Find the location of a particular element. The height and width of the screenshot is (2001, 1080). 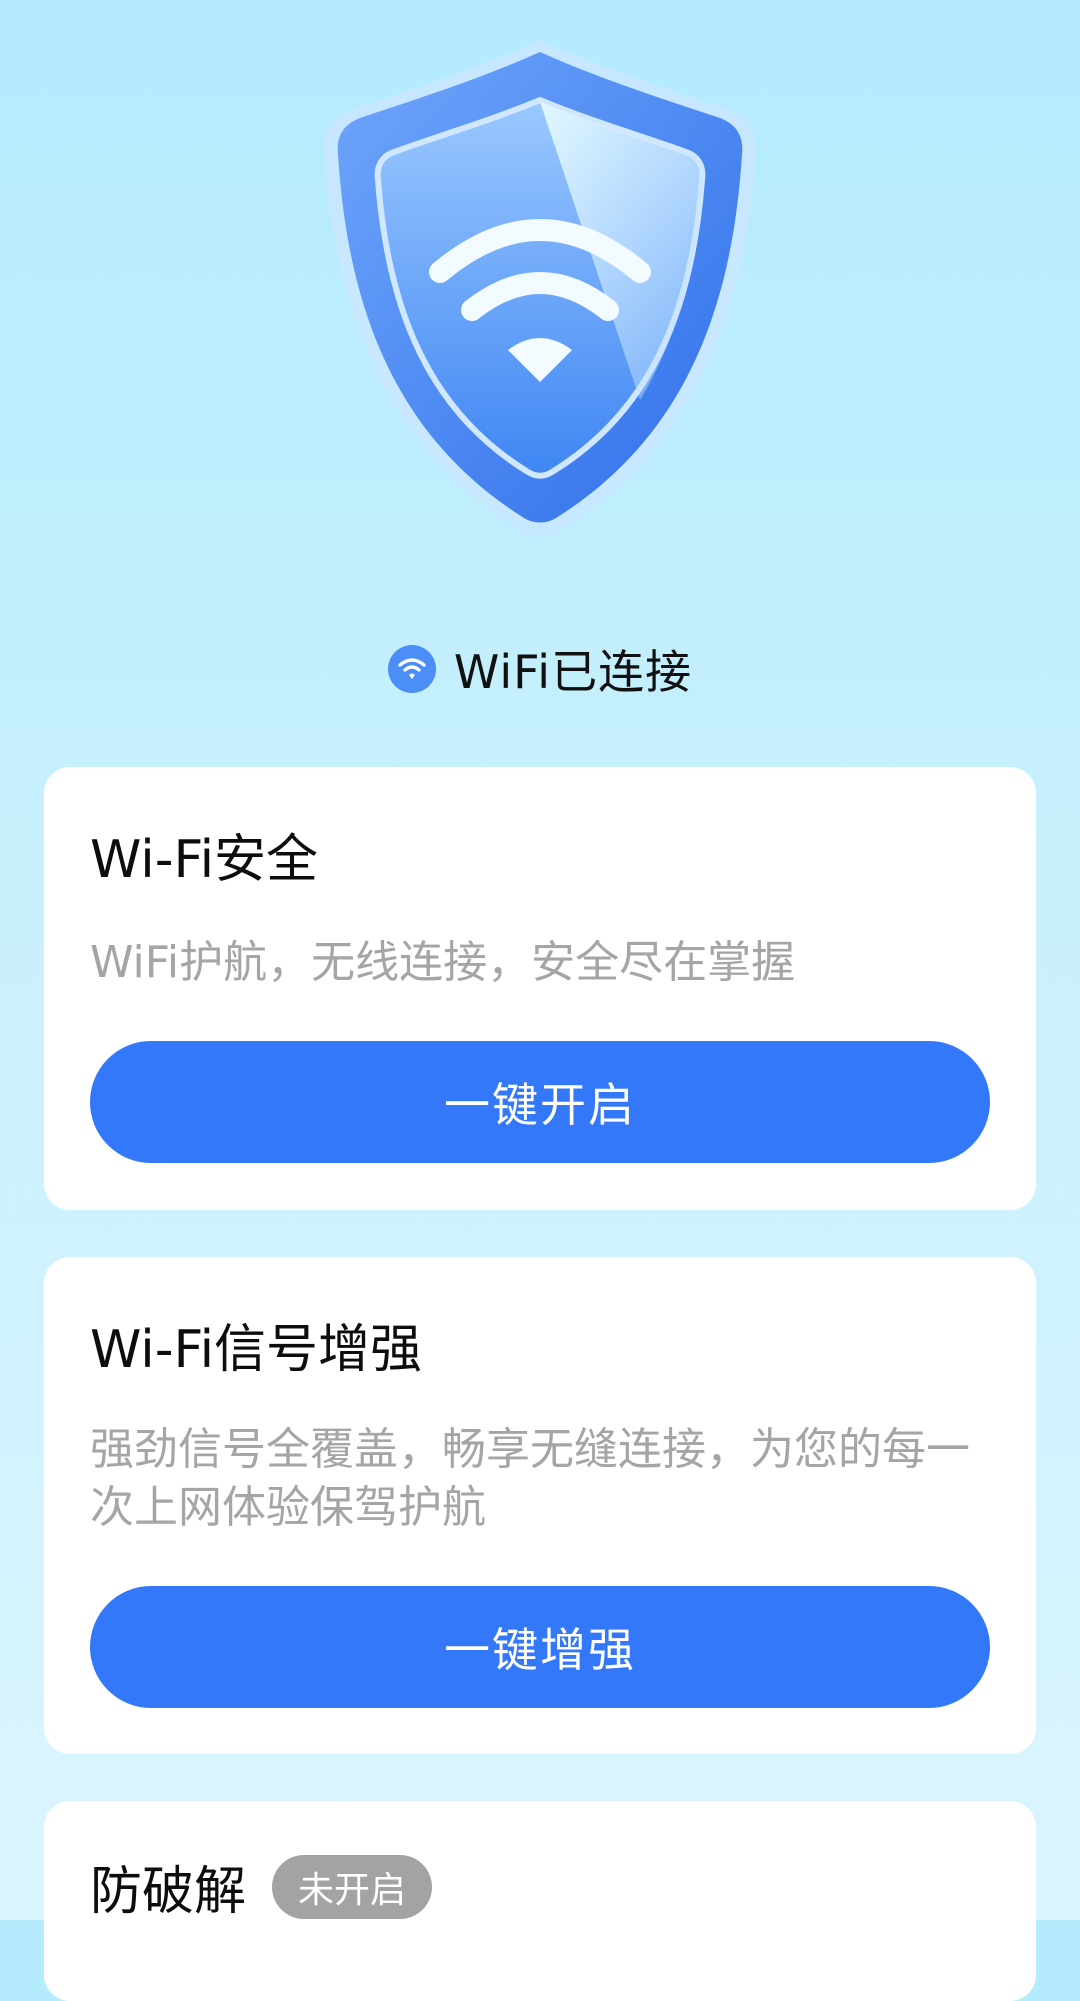

boost-button: 一键增强 is located at coordinates (540, 1647).